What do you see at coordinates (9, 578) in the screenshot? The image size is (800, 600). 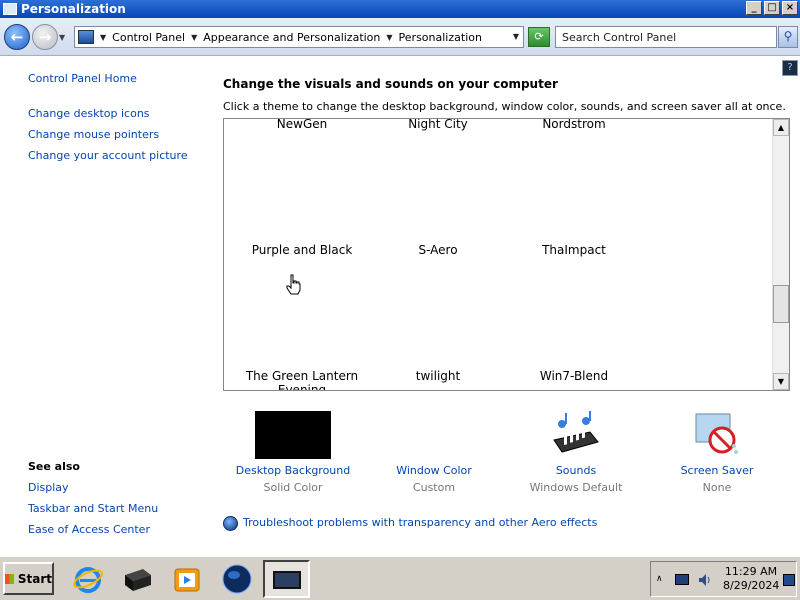 I see `windows-logo-icon` at bounding box center [9, 578].